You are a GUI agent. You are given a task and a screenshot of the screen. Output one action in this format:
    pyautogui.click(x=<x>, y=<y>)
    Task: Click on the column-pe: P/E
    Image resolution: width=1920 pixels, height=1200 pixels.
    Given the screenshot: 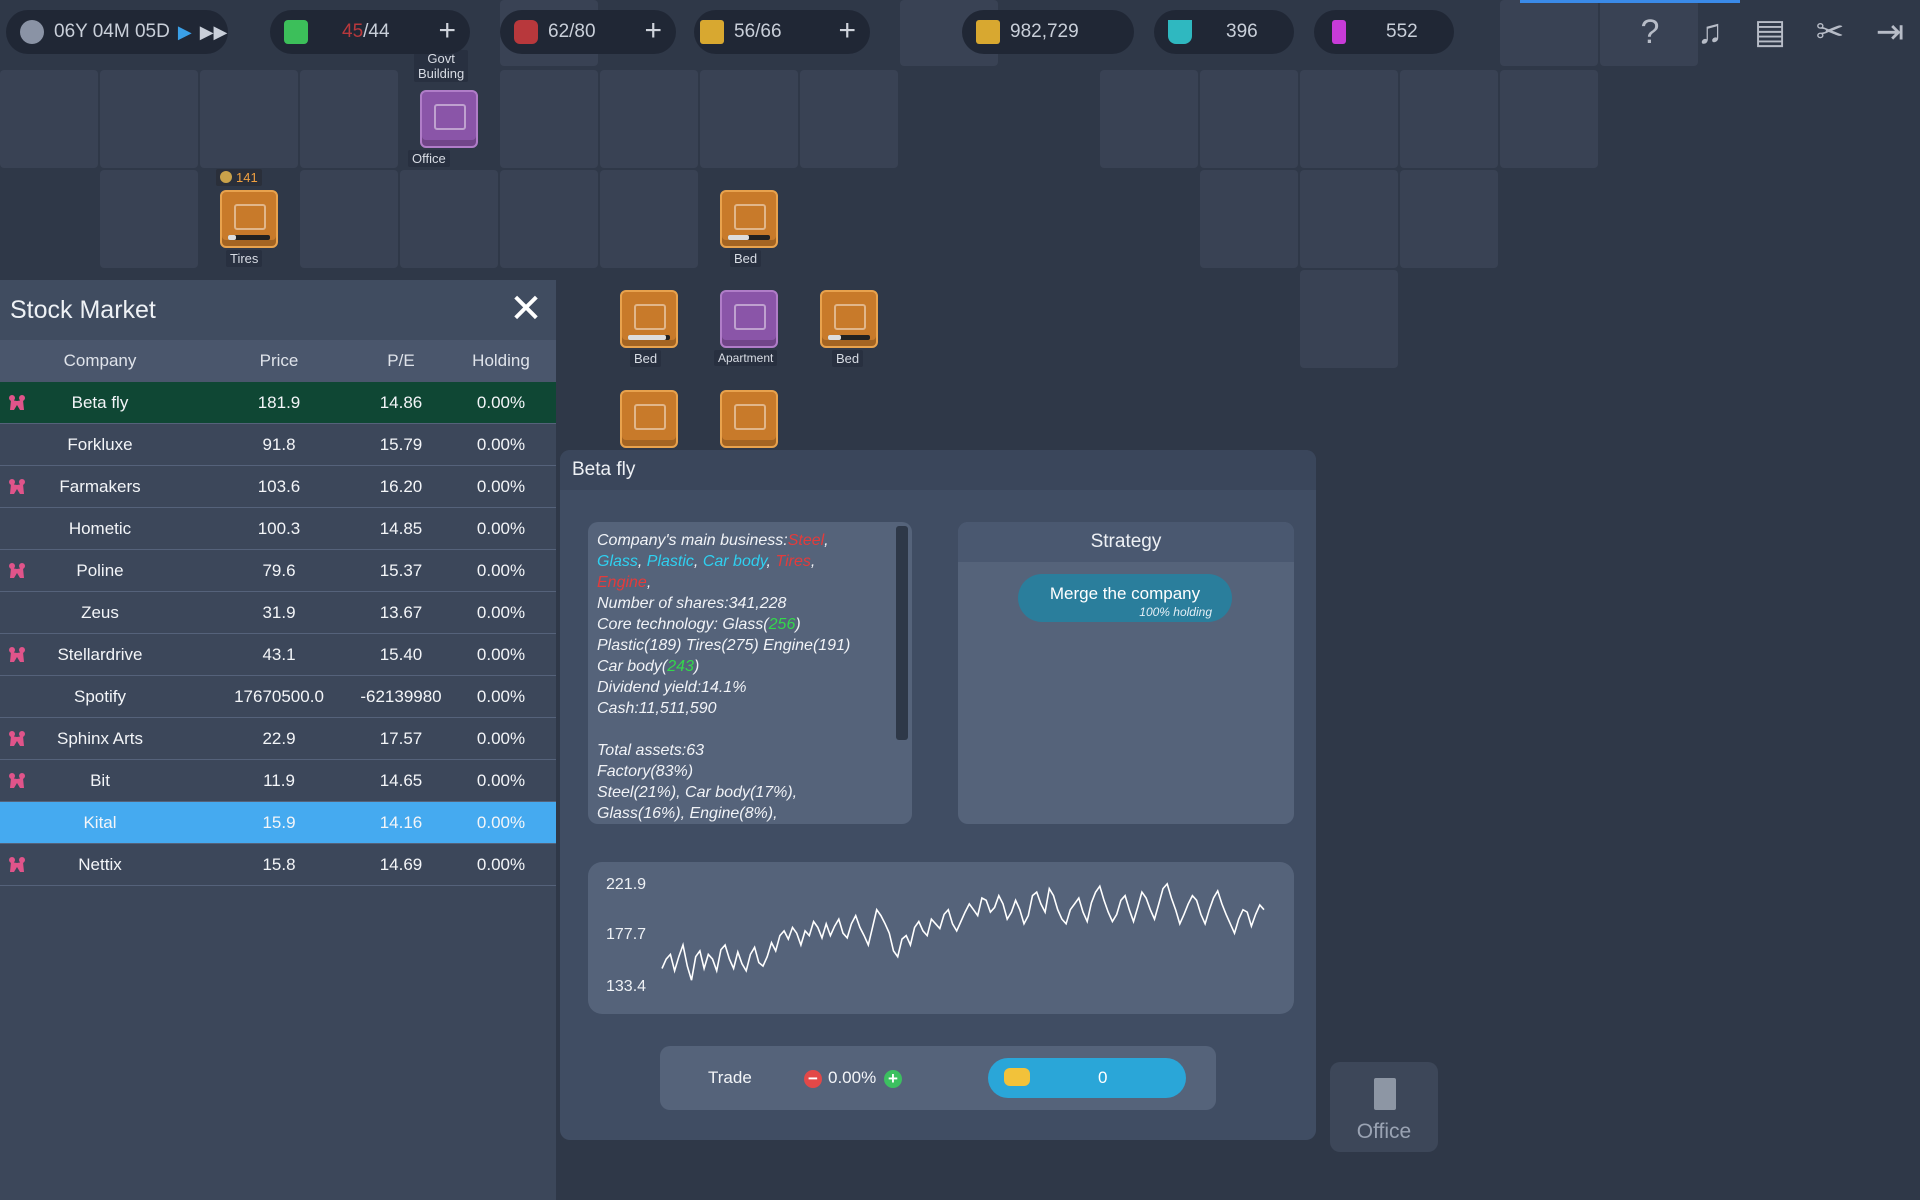 What is the action you would take?
    pyautogui.click(x=401, y=360)
    